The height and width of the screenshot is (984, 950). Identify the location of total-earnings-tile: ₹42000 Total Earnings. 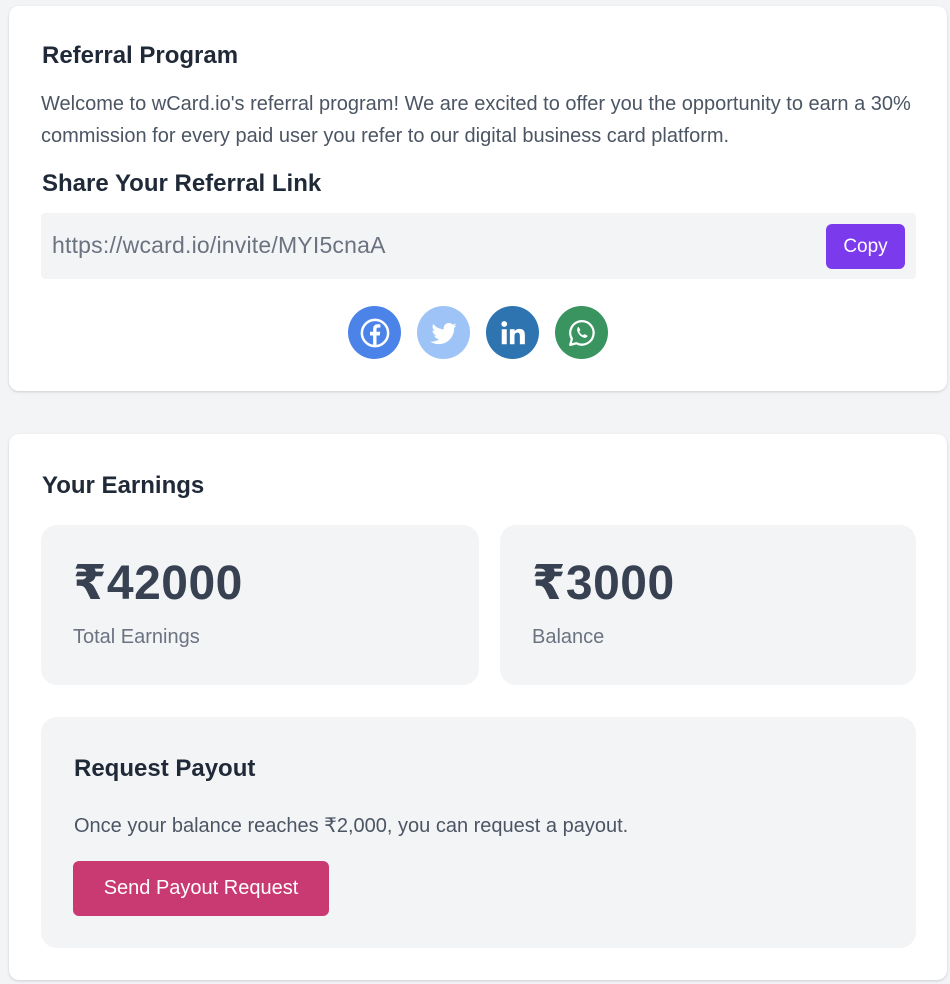
(260, 605).